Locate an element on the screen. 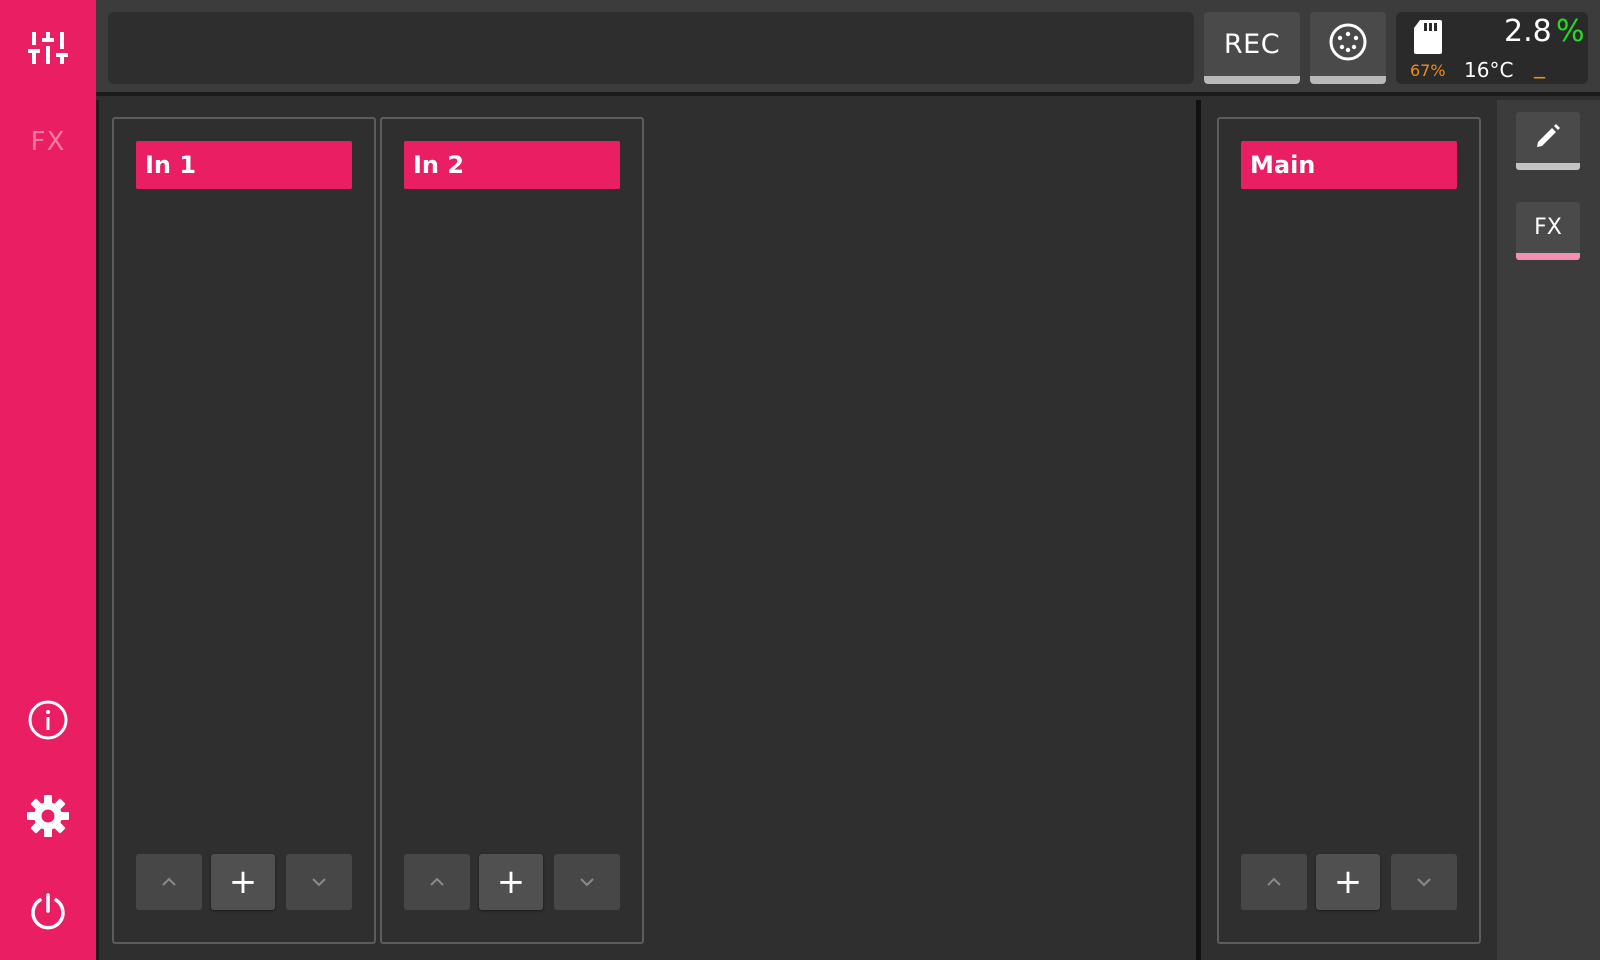 This screenshot has height=960, width=1600. sliders-icon is located at coordinates (48, 48).